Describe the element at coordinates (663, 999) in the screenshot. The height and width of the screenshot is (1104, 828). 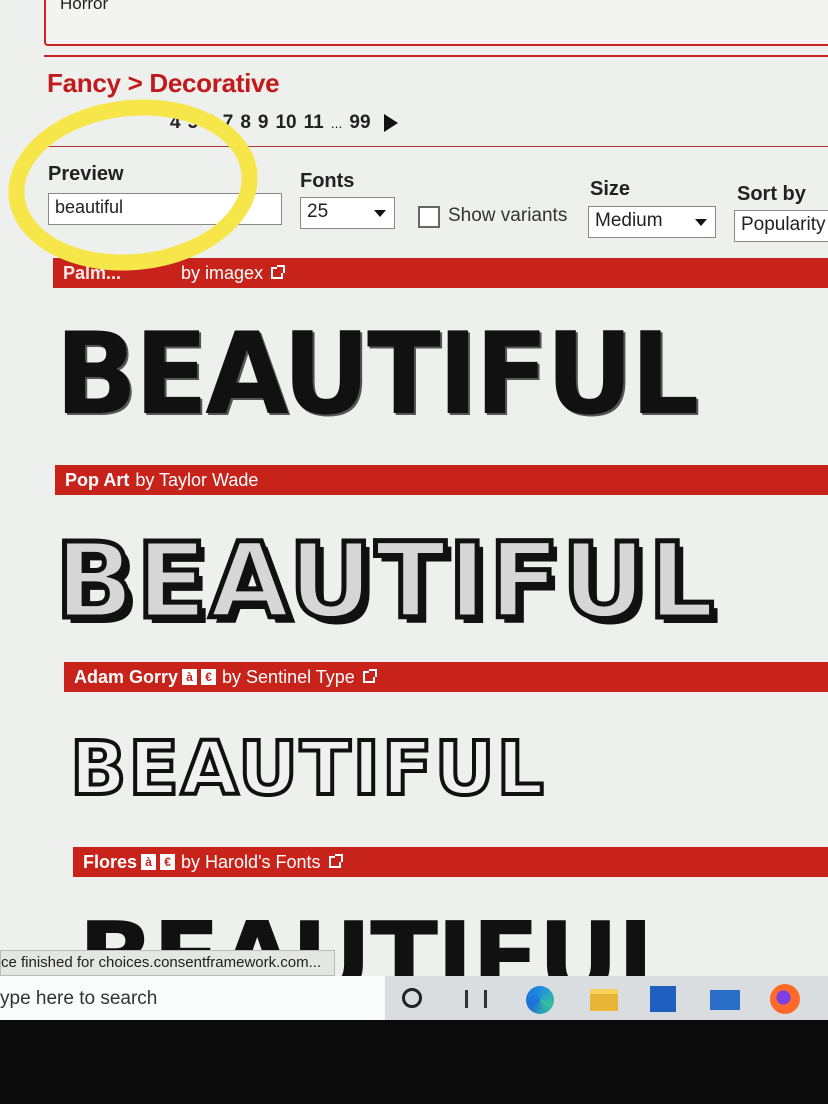
I see `store-icon` at that location.